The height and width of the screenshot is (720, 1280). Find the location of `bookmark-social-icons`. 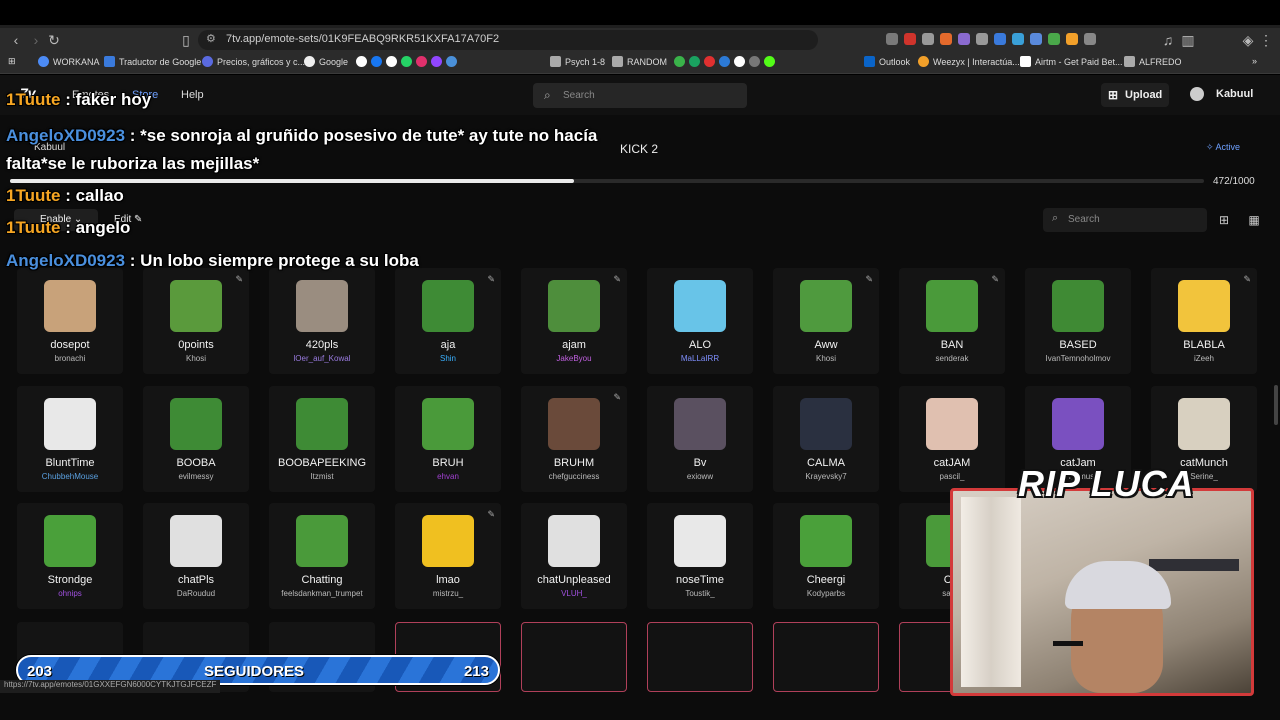

bookmark-social-icons is located at coordinates (406, 61).